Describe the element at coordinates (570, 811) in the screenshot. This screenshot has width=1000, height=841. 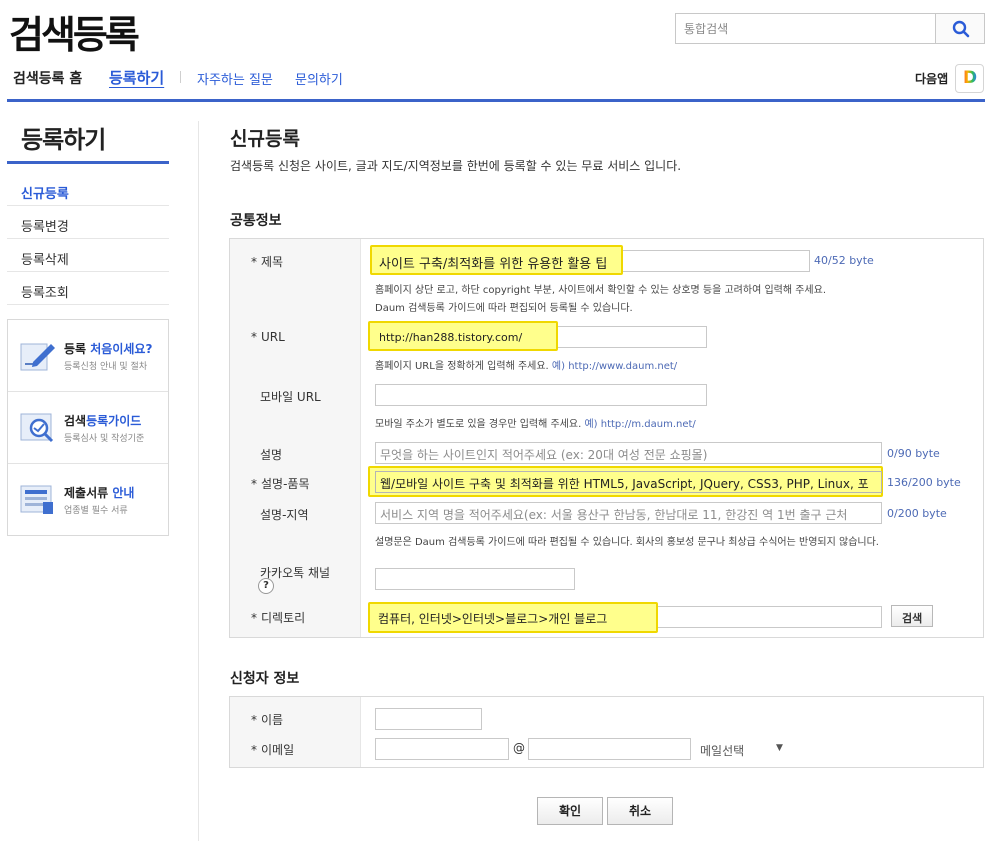
I see `confirm-button: 확인` at that location.